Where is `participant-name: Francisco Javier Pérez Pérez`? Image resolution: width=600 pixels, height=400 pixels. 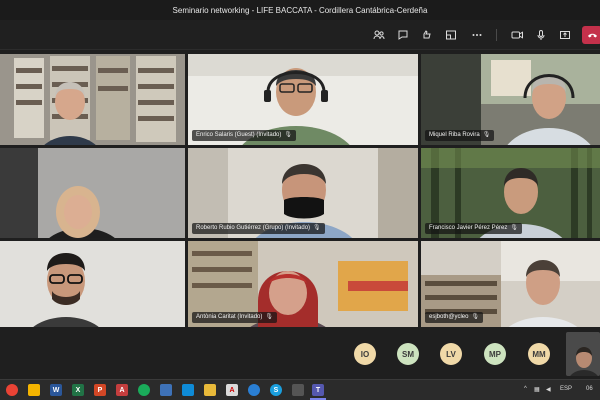 participant-name: Francisco Javier Pérez Pérez is located at coordinates (468, 228).